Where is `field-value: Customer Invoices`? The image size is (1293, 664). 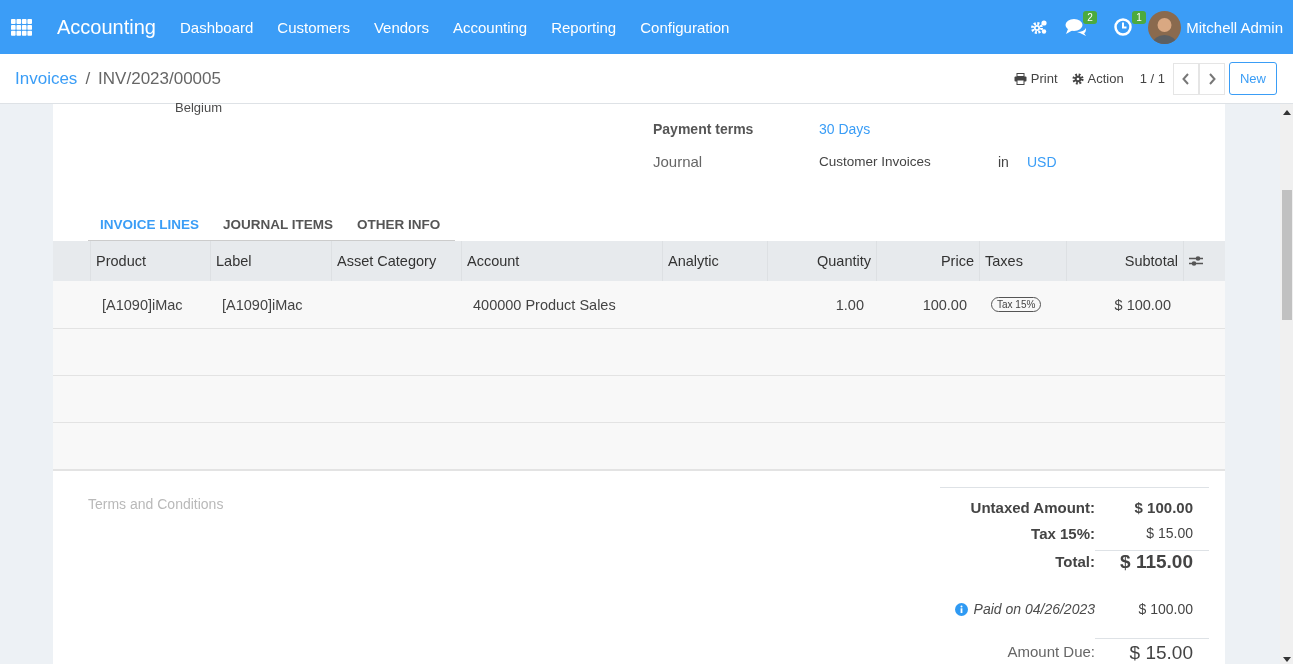 field-value: Customer Invoices is located at coordinates (875, 161).